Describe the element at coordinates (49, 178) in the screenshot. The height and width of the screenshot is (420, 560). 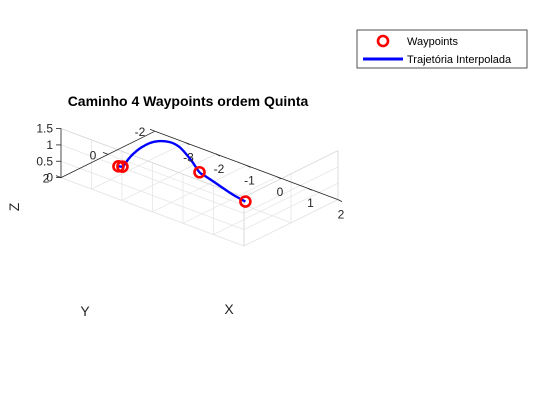
I see `z-tick-label: 0` at that location.